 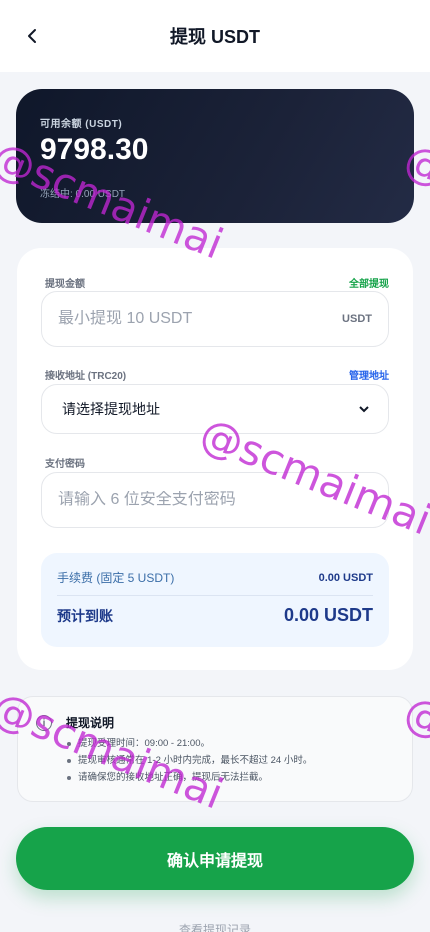 I want to click on password-field, so click(x=215, y=500).